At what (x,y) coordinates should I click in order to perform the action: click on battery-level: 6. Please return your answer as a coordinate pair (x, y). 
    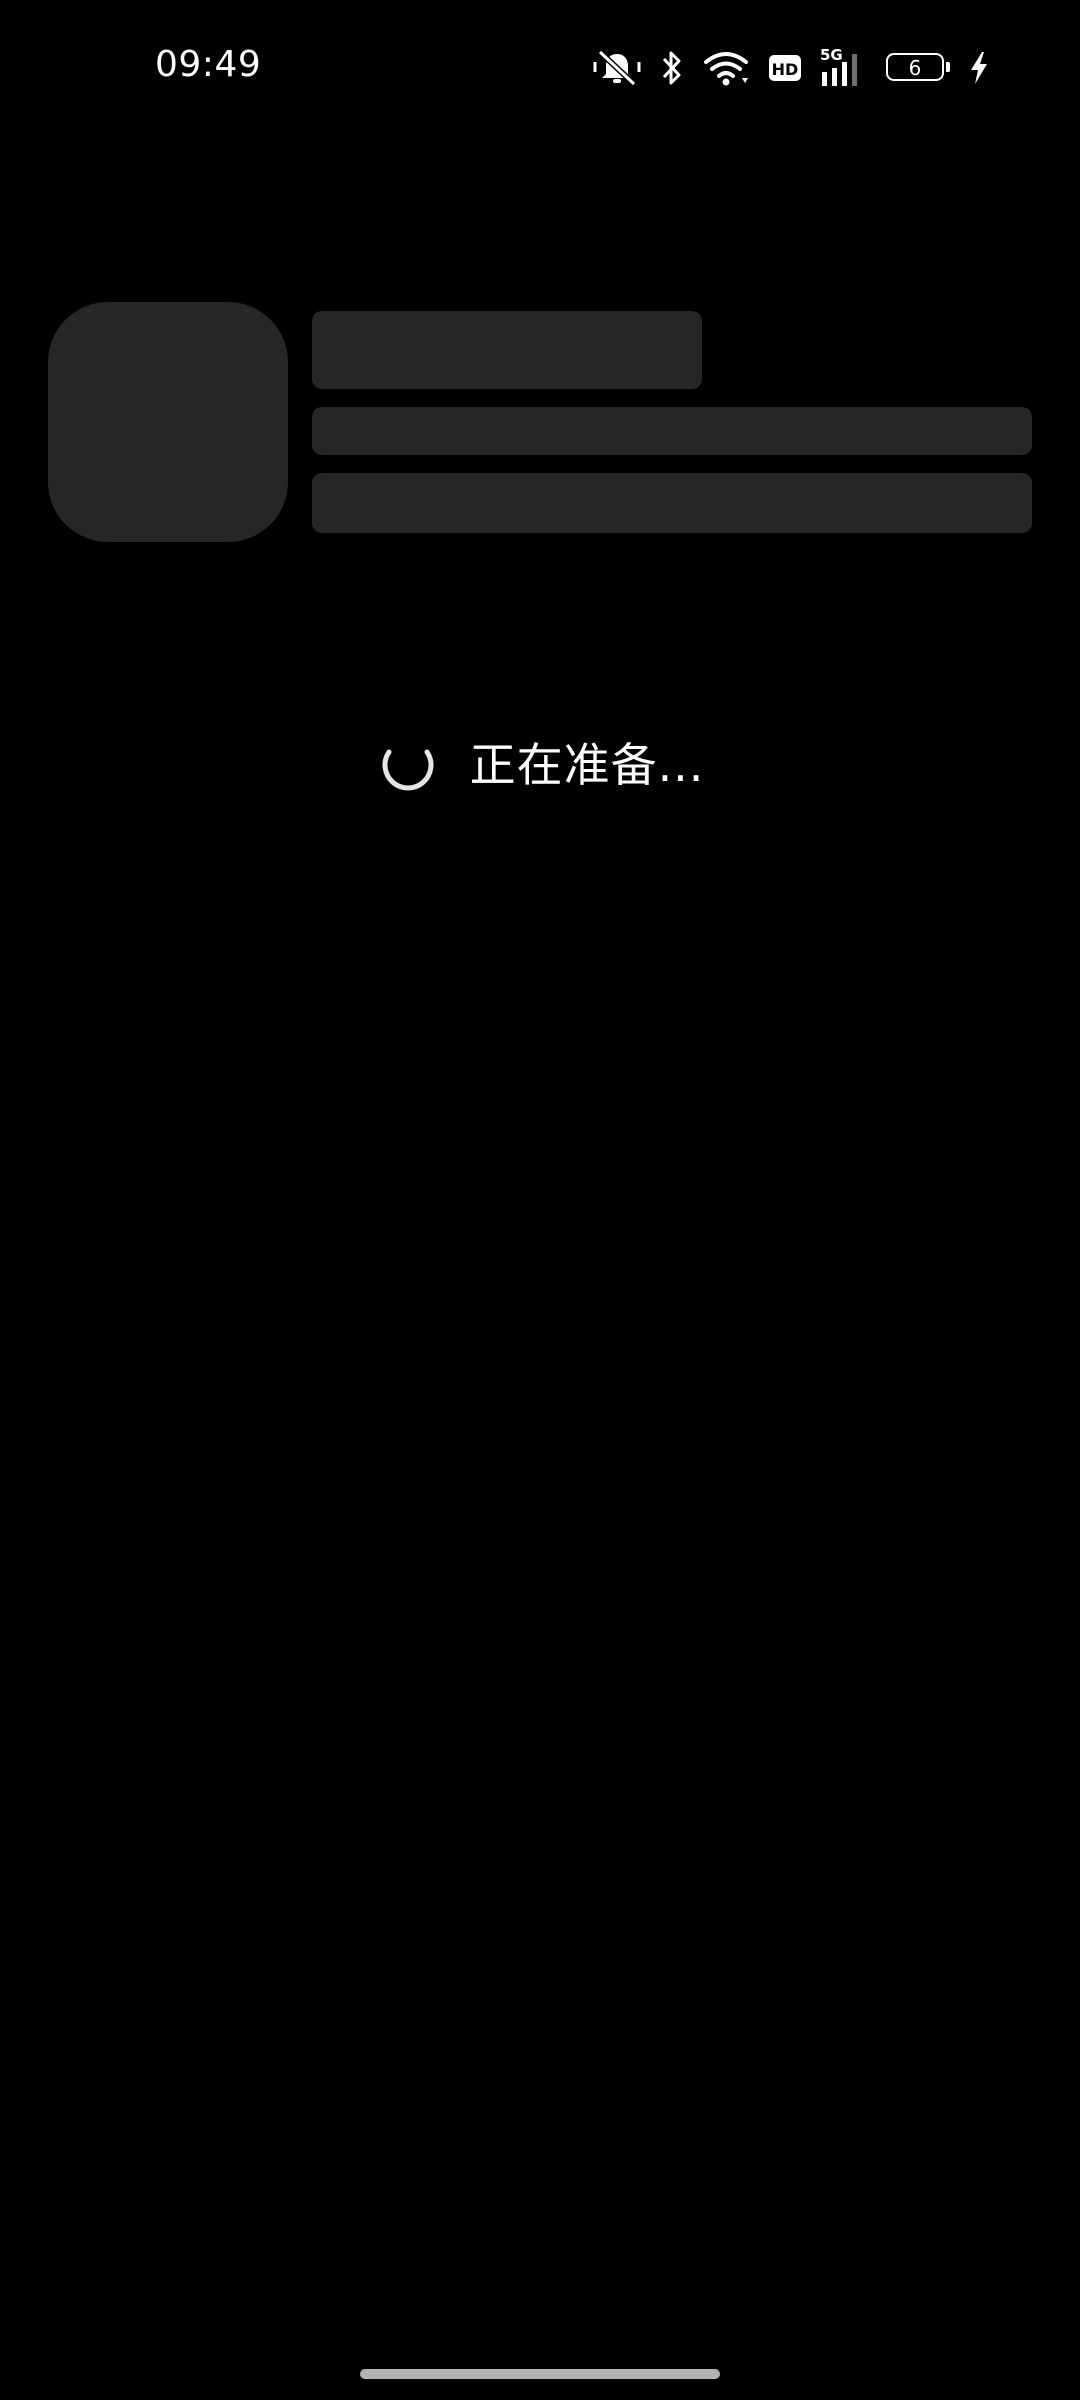
    Looking at the image, I should click on (915, 68).